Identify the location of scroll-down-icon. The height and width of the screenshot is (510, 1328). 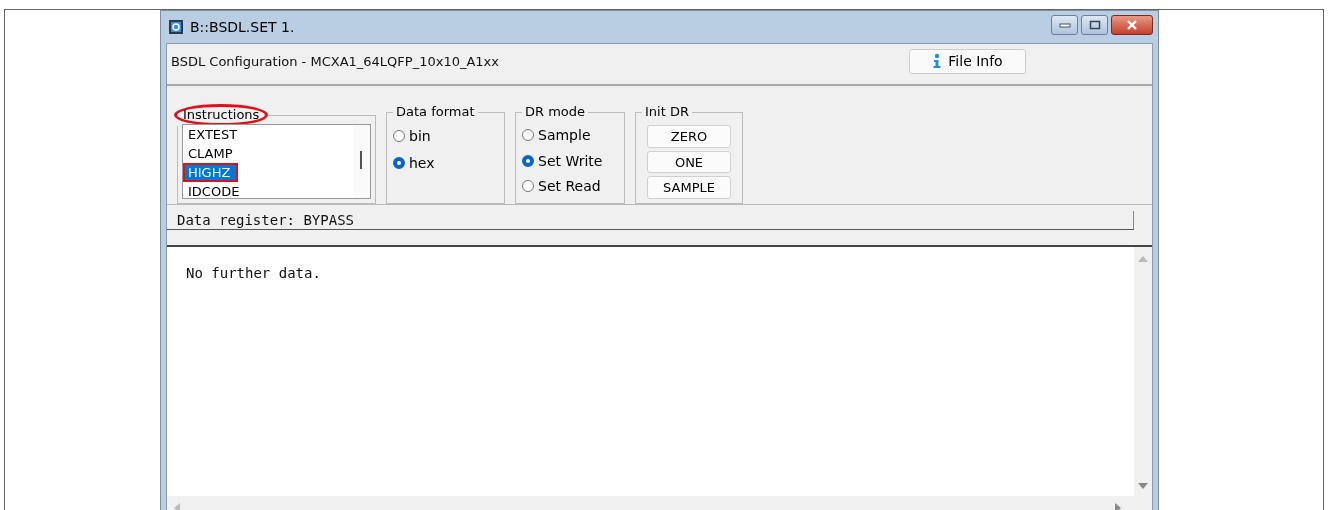
(1143, 486).